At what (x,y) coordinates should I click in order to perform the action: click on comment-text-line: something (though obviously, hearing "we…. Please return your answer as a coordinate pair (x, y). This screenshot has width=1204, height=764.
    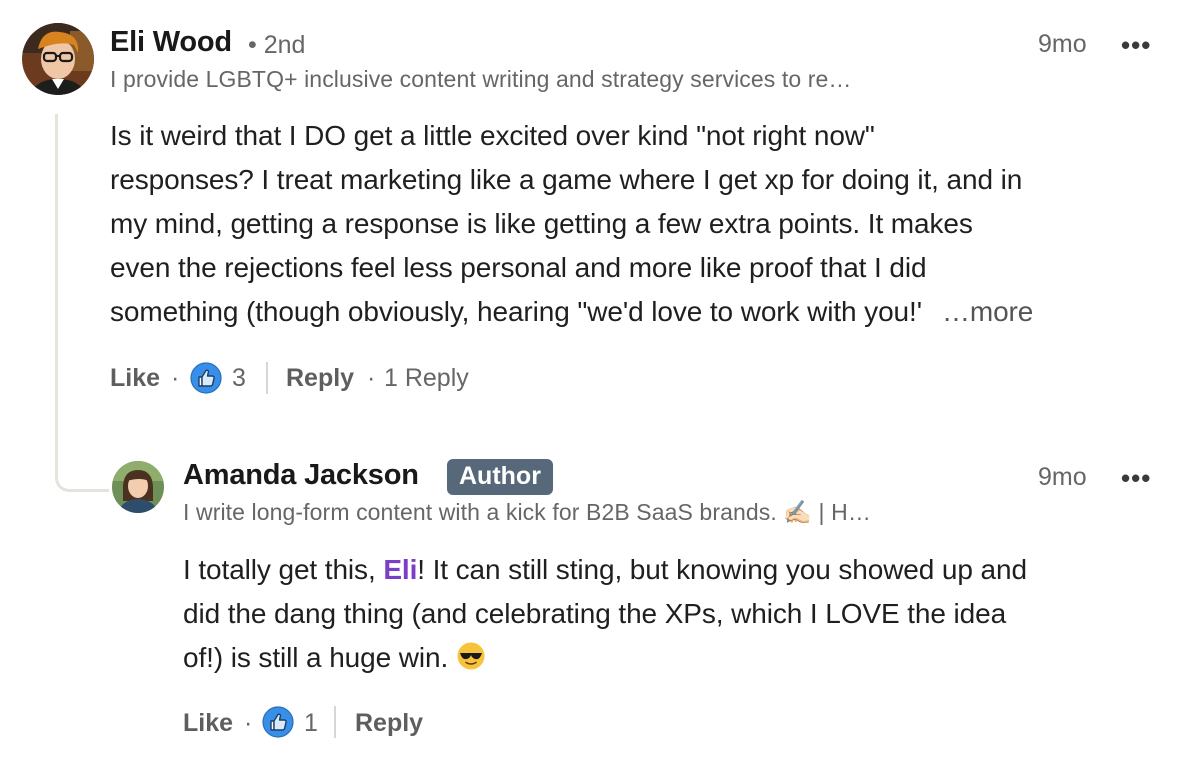
    Looking at the image, I should click on (650, 312).